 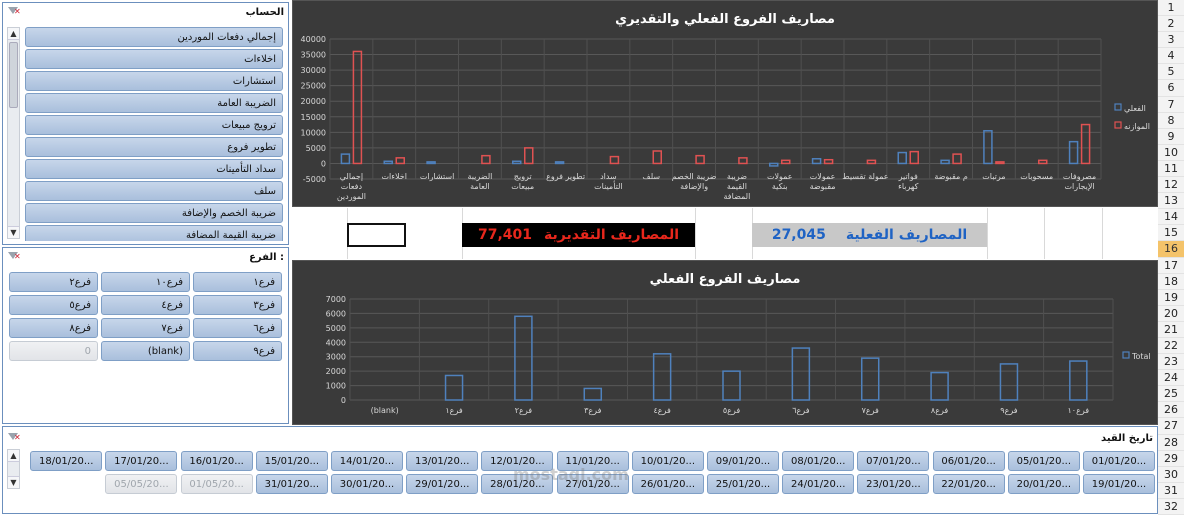 What do you see at coordinates (1171, 362) in the screenshot?
I see `row-header: 23` at bounding box center [1171, 362].